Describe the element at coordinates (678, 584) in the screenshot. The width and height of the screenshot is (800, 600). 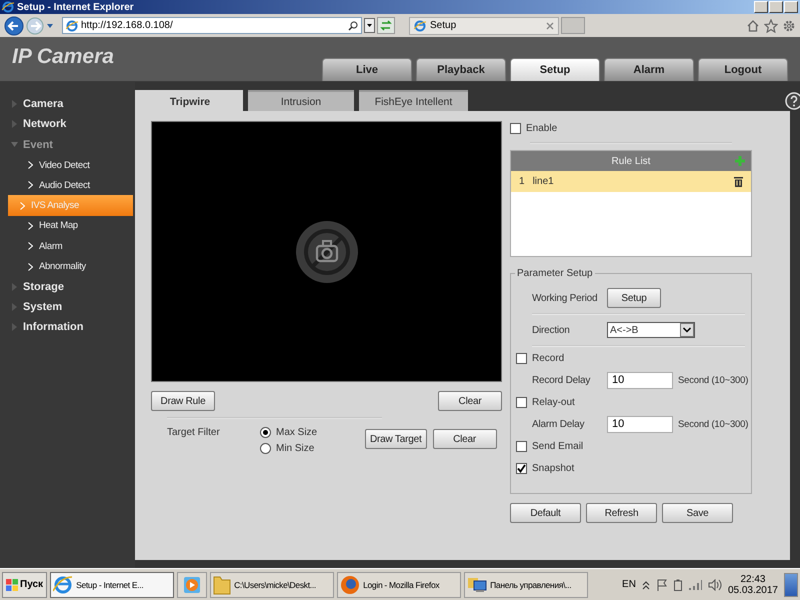
I see `battery-icon` at that location.